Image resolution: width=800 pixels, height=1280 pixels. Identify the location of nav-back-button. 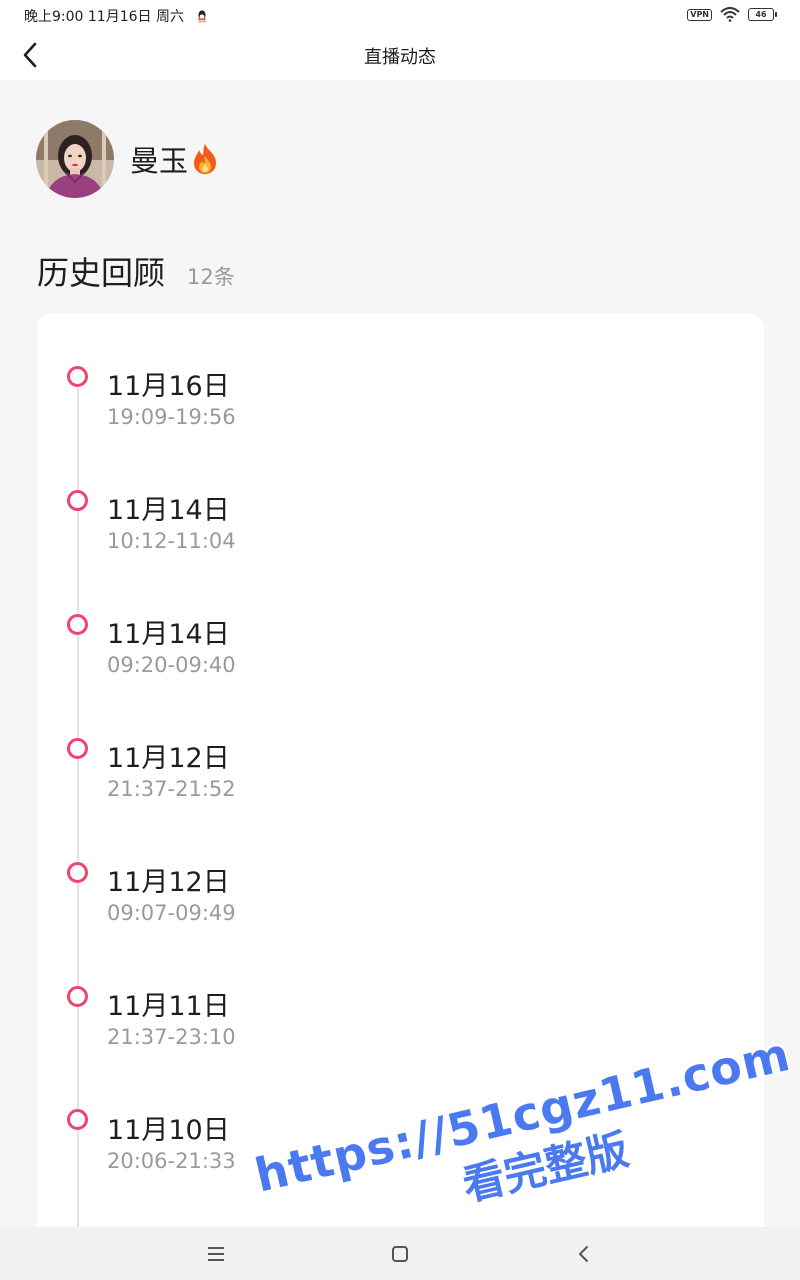
(584, 1254).